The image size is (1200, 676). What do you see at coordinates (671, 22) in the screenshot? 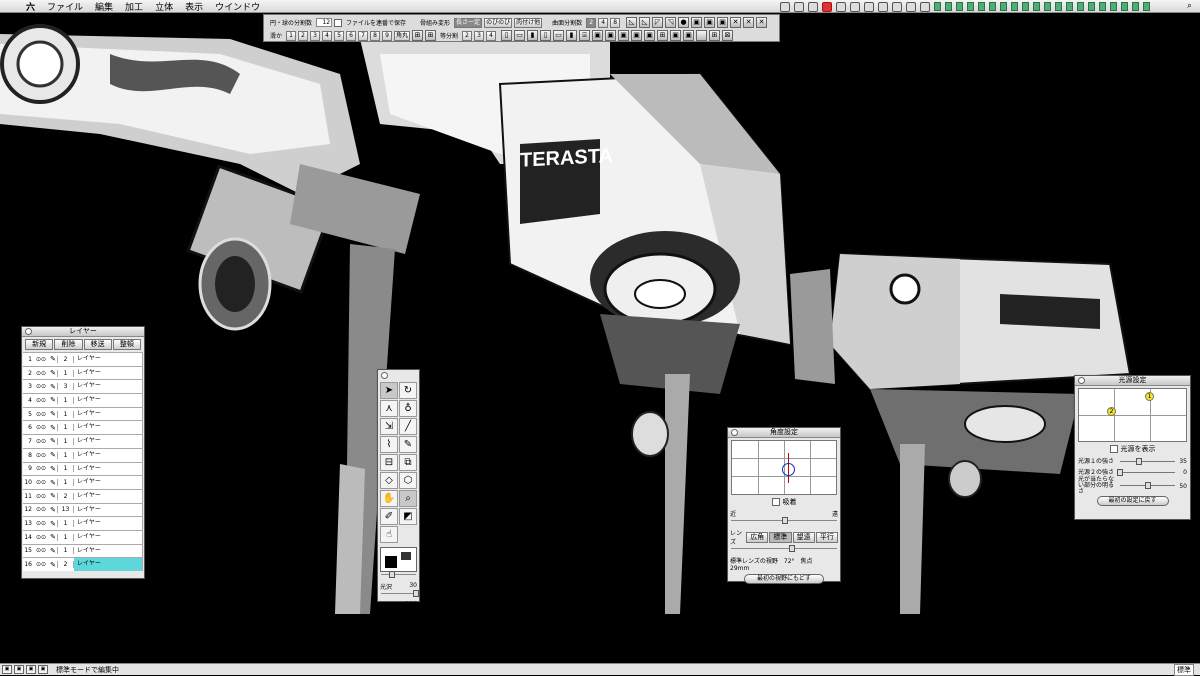
I see `wedge-tool-icon: ◹` at bounding box center [671, 22].